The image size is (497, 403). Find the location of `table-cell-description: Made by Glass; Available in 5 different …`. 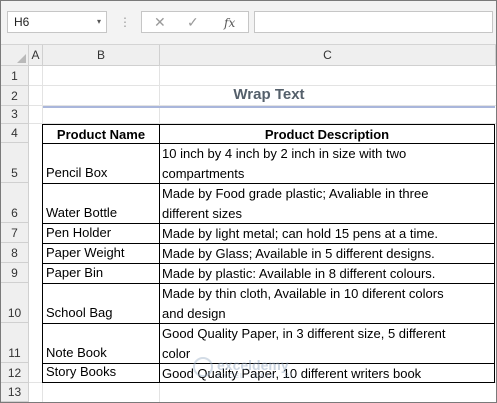

table-cell-description: Made by Glass; Available in 5 different … is located at coordinates (327, 253).